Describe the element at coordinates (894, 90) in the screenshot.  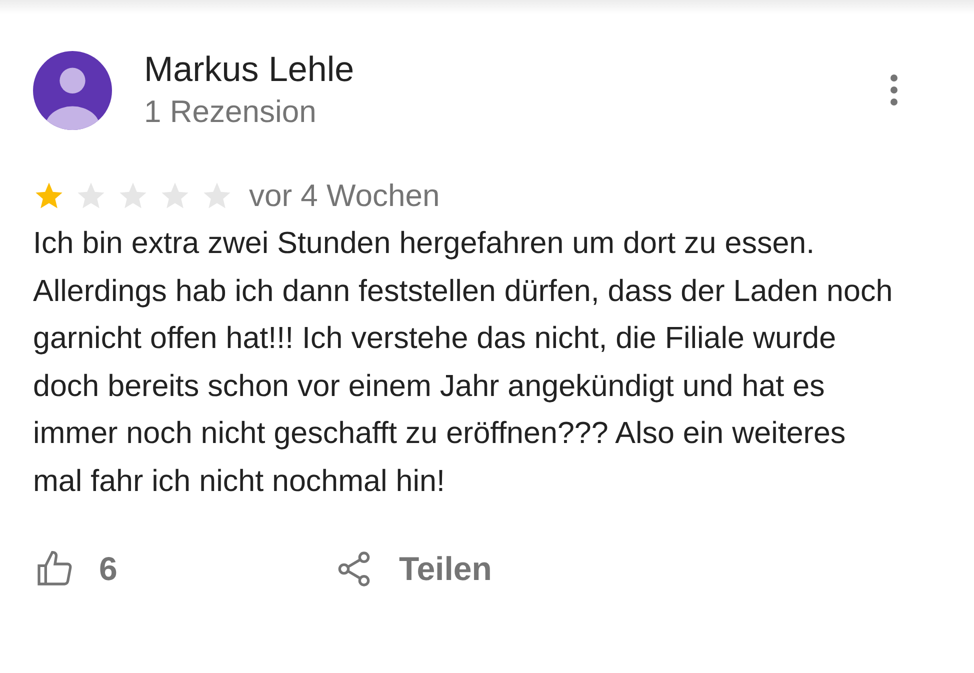
I see `more-options-icon` at that location.